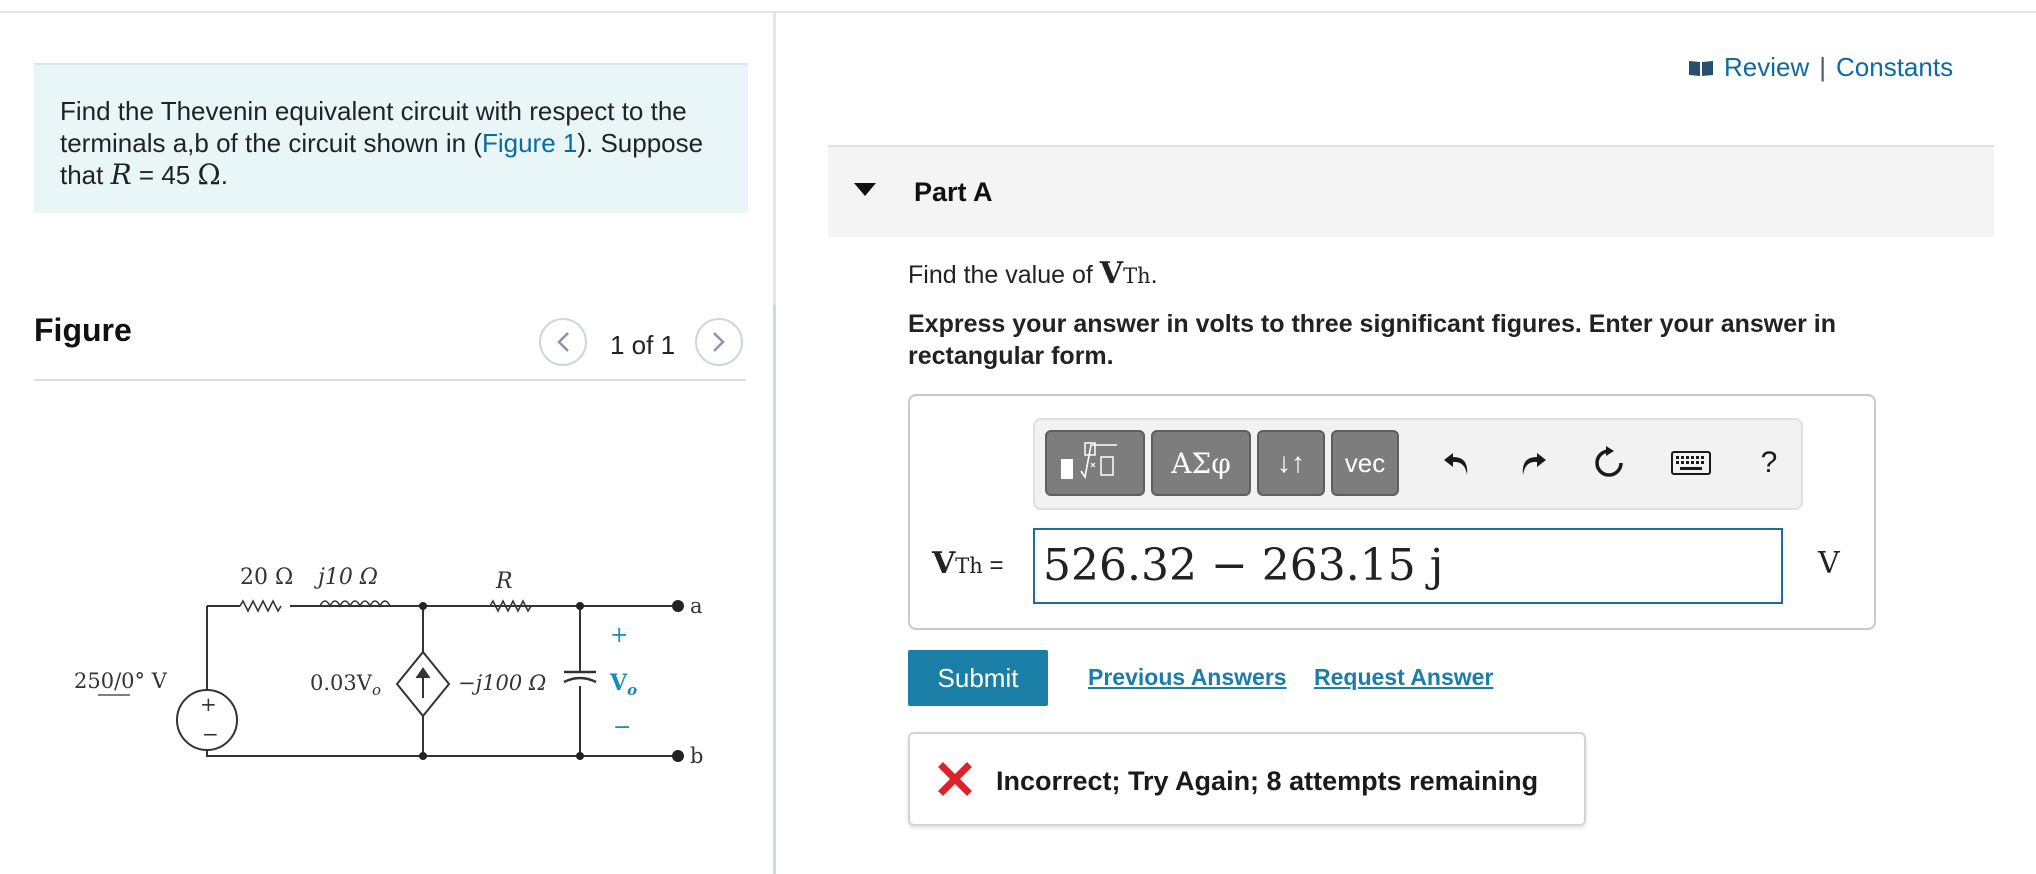 This screenshot has height=874, width=2036. What do you see at coordinates (345, 685) in the screenshot?
I see `dep-source-label: 0.03Vo` at bounding box center [345, 685].